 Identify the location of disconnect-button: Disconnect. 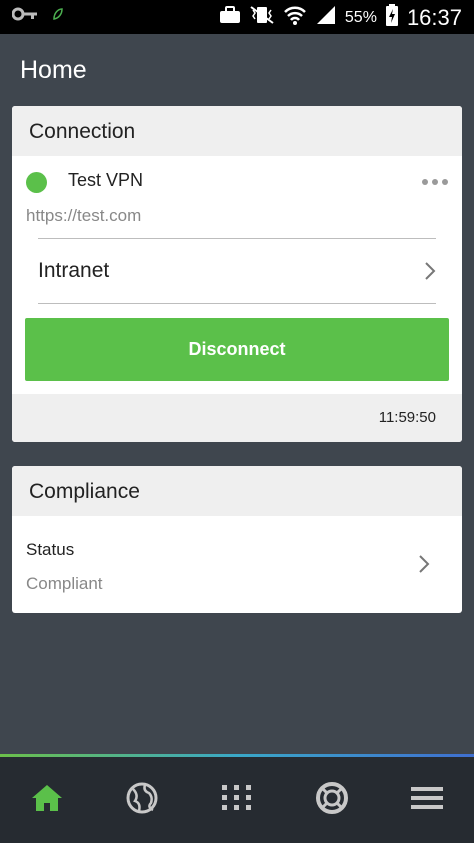
(237, 349).